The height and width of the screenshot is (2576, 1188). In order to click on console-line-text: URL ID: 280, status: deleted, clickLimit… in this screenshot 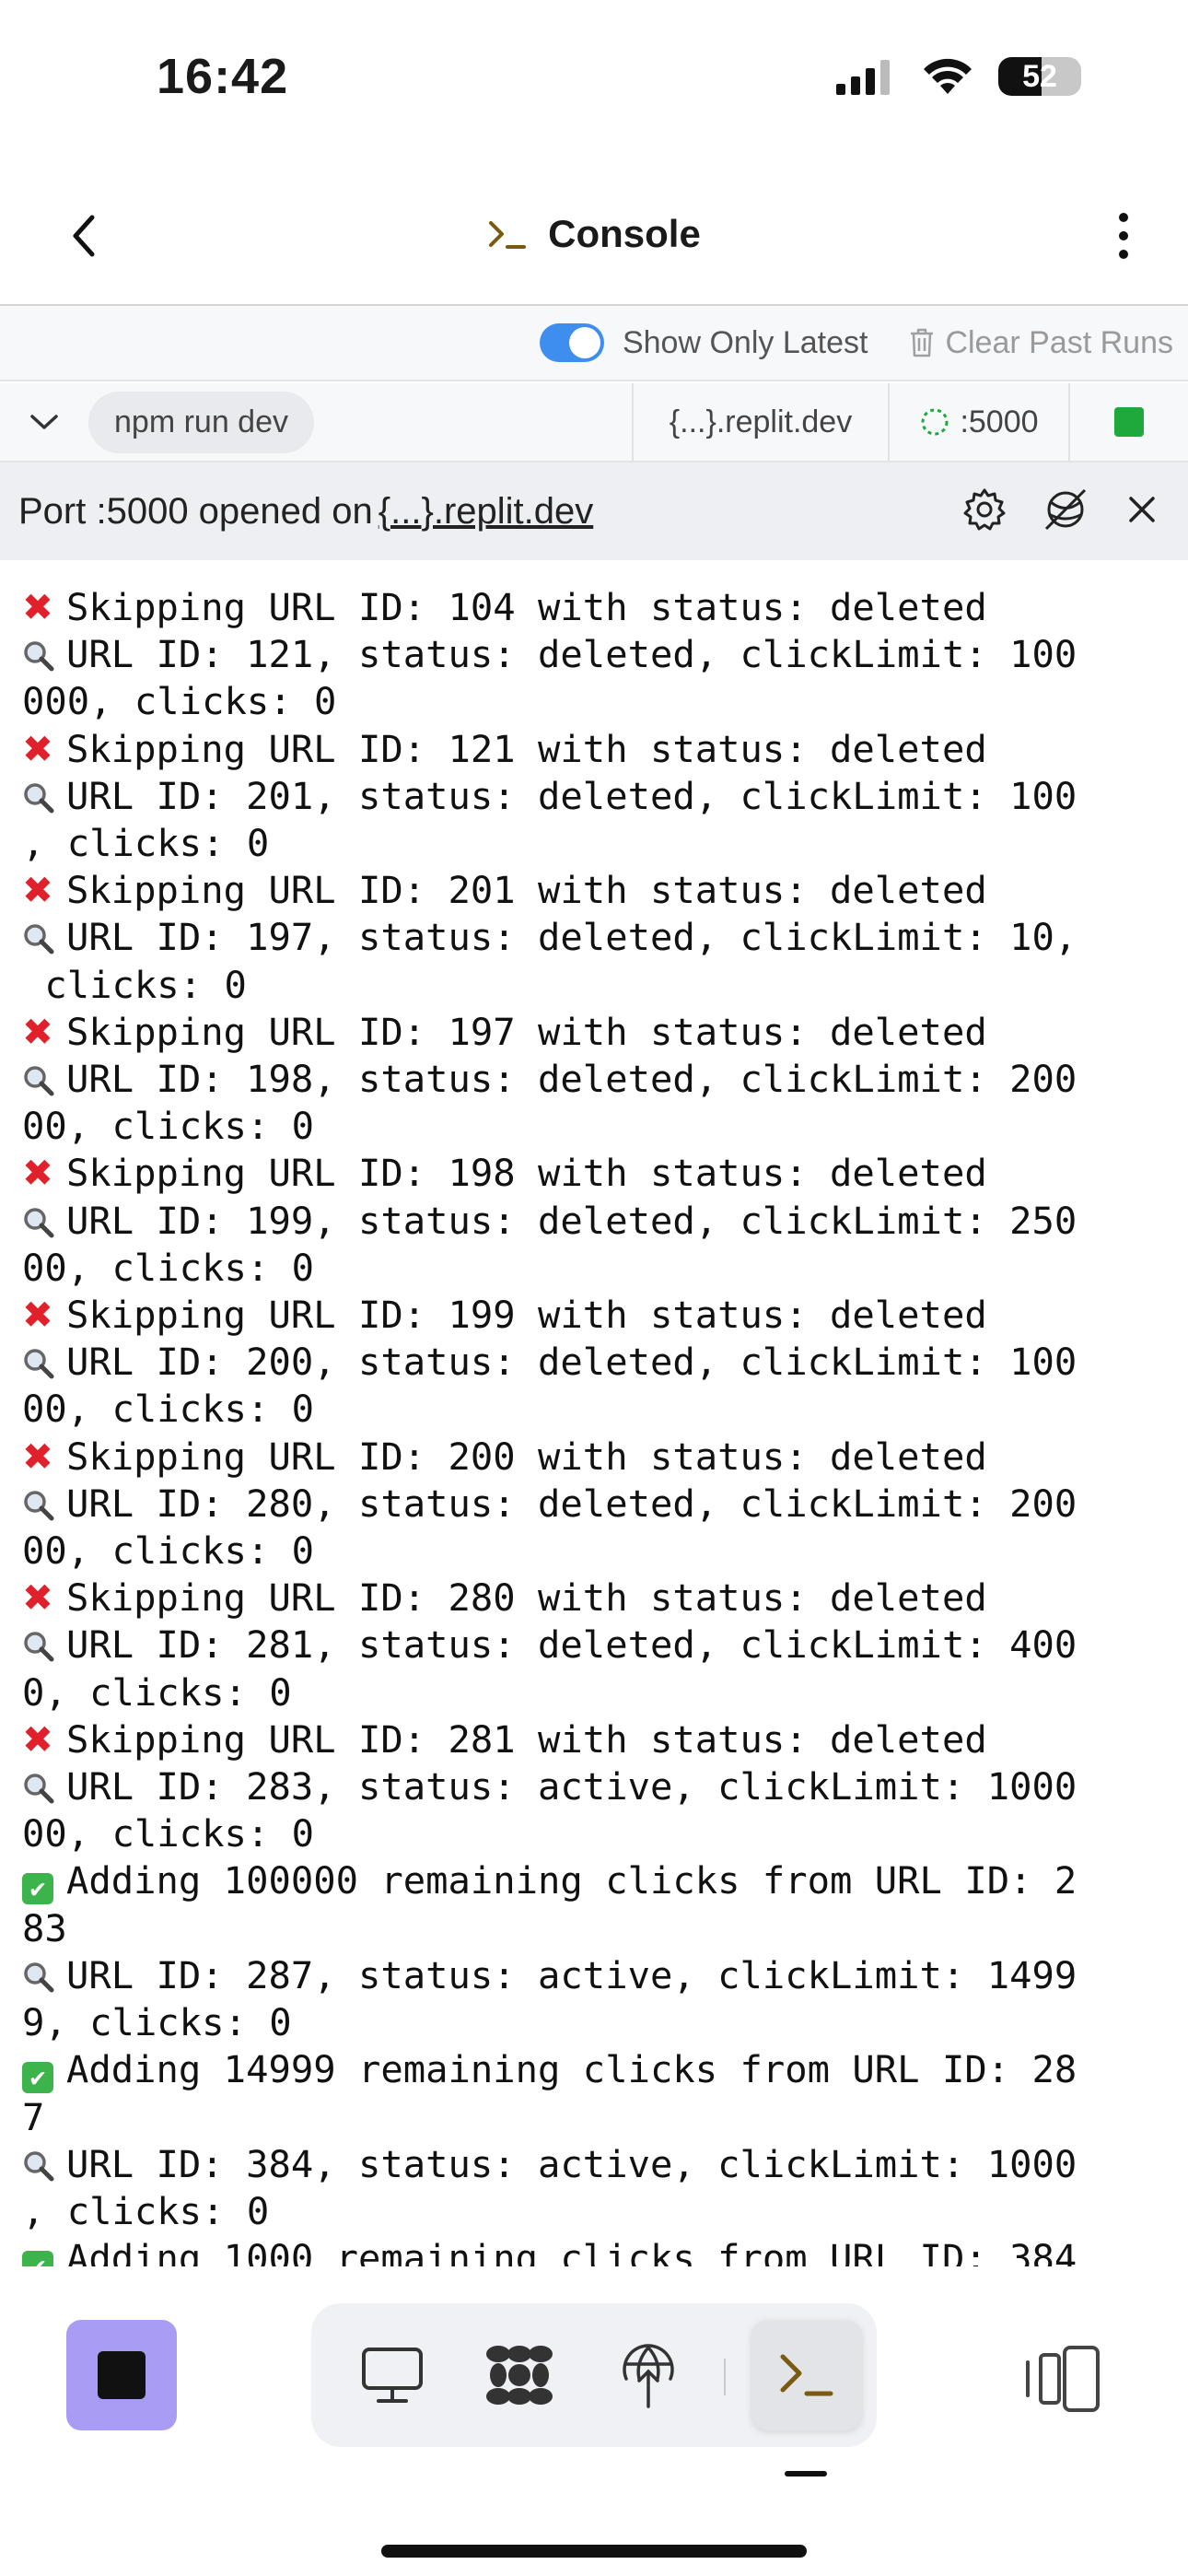, I will do `click(572, 1503)`.